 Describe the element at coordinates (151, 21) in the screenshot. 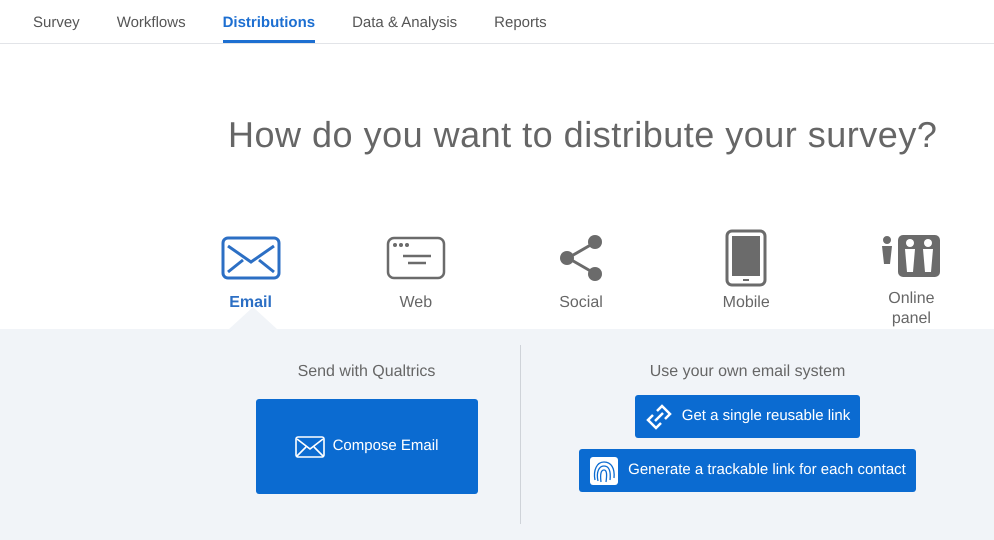

I see `nav-tab: Workflows` at that location.